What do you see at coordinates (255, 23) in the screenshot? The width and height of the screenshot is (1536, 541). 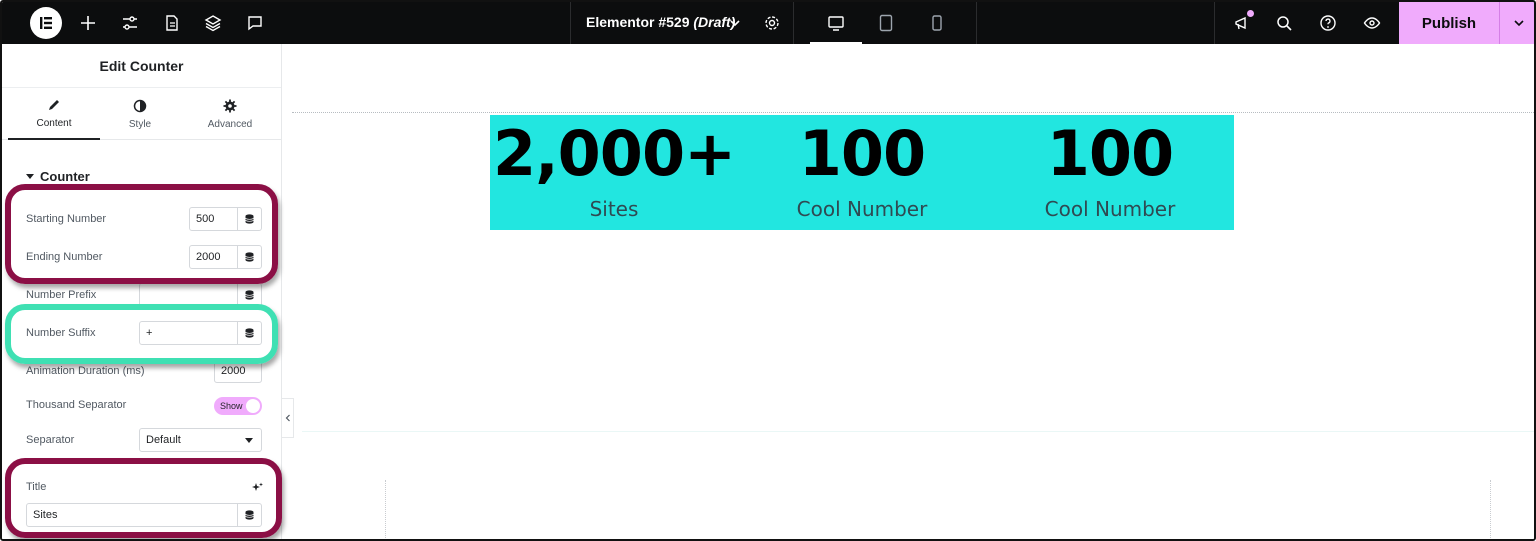 I see `notes-comment-icon` at bounding box center [255, 23].